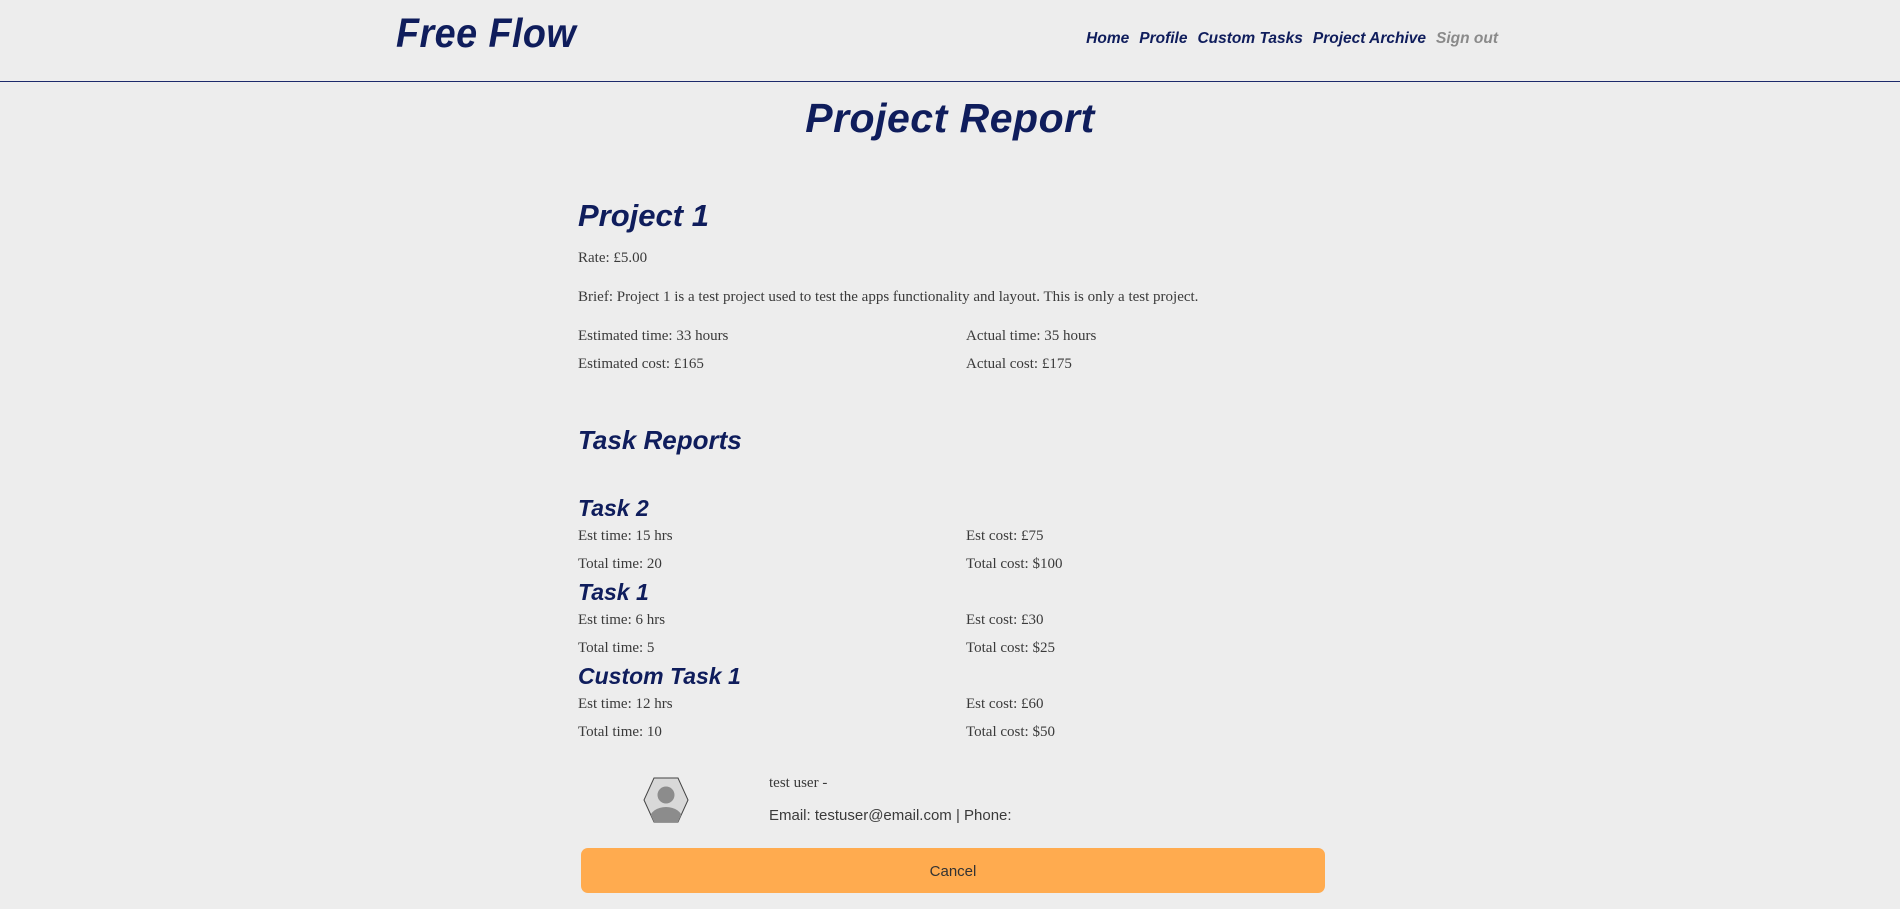 The image size is (1900, 909). What do you see at coordinates (653, 336) in the screenshot?
I see `estimated-time: Estimated time: 33 hours` at bounding box center [653, 336].